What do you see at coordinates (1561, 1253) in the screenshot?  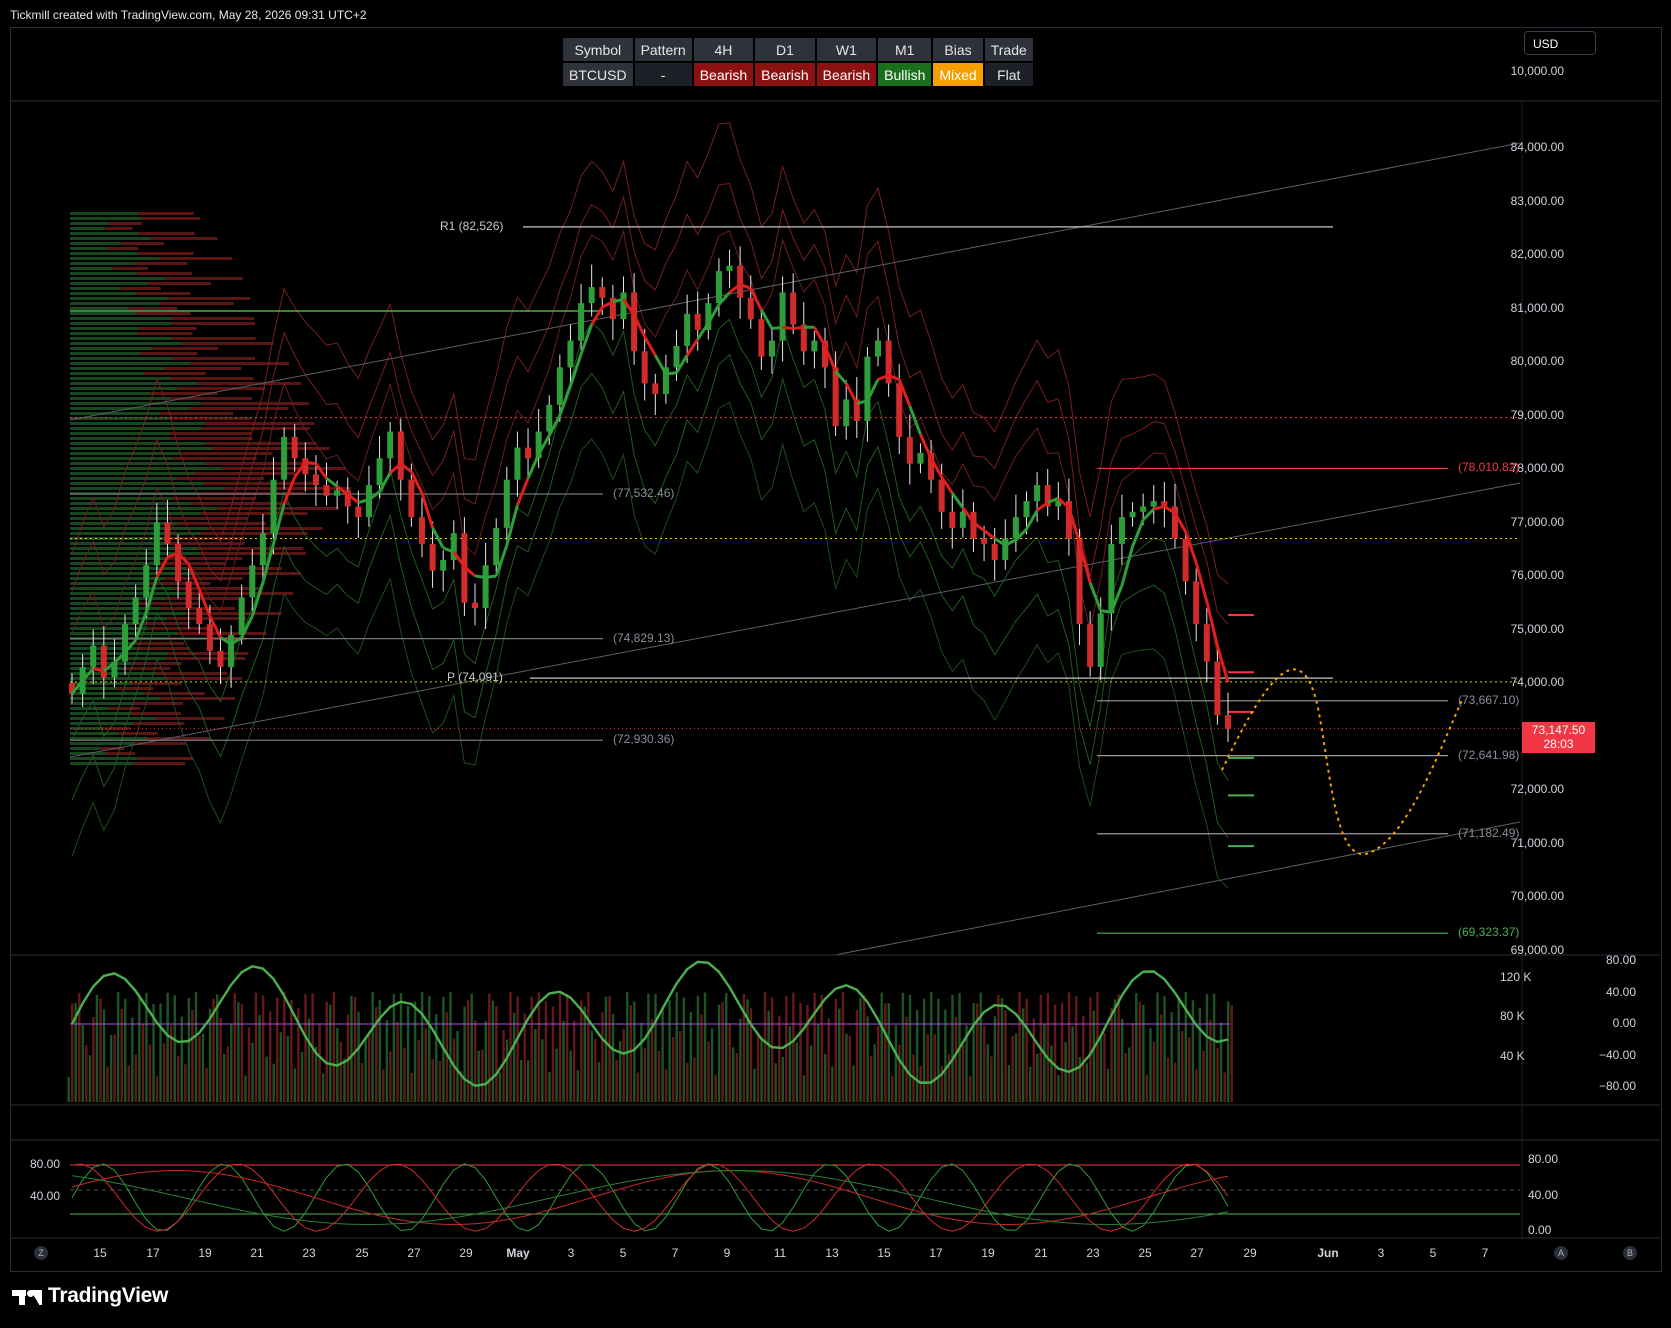 I see `auto-scale-button: A` at bounding box center [1561, 1253].